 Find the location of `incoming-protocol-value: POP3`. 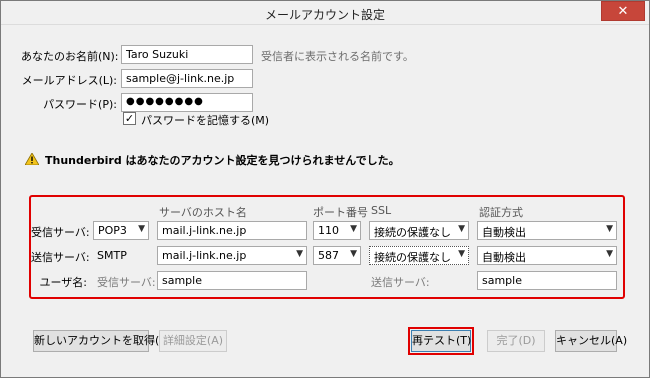

incoming-protocol-value: POP3 is located at coordinates (112, 230).